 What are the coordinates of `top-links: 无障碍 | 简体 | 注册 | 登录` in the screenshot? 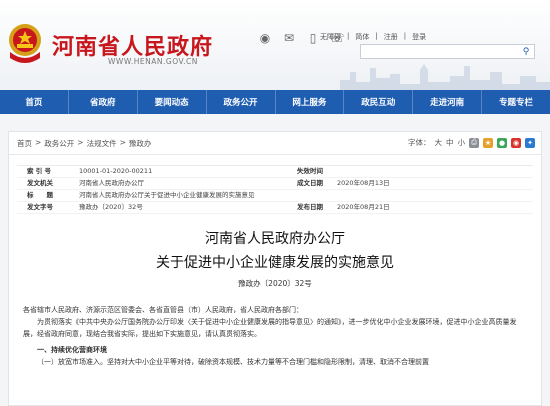 It's located at (373, 37).